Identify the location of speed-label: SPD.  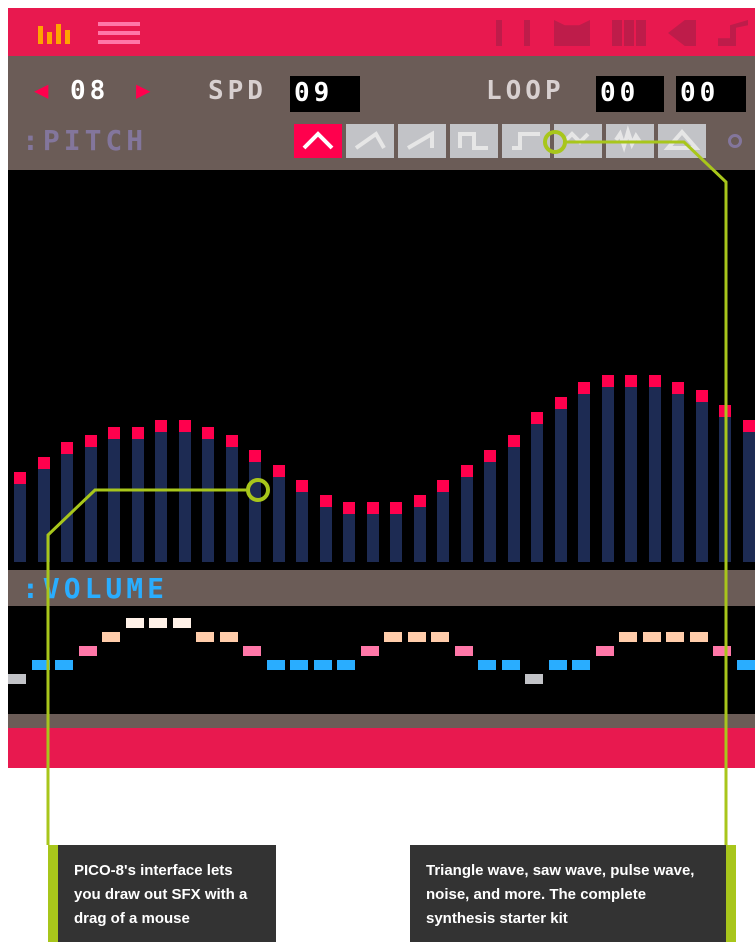
(237, 91).